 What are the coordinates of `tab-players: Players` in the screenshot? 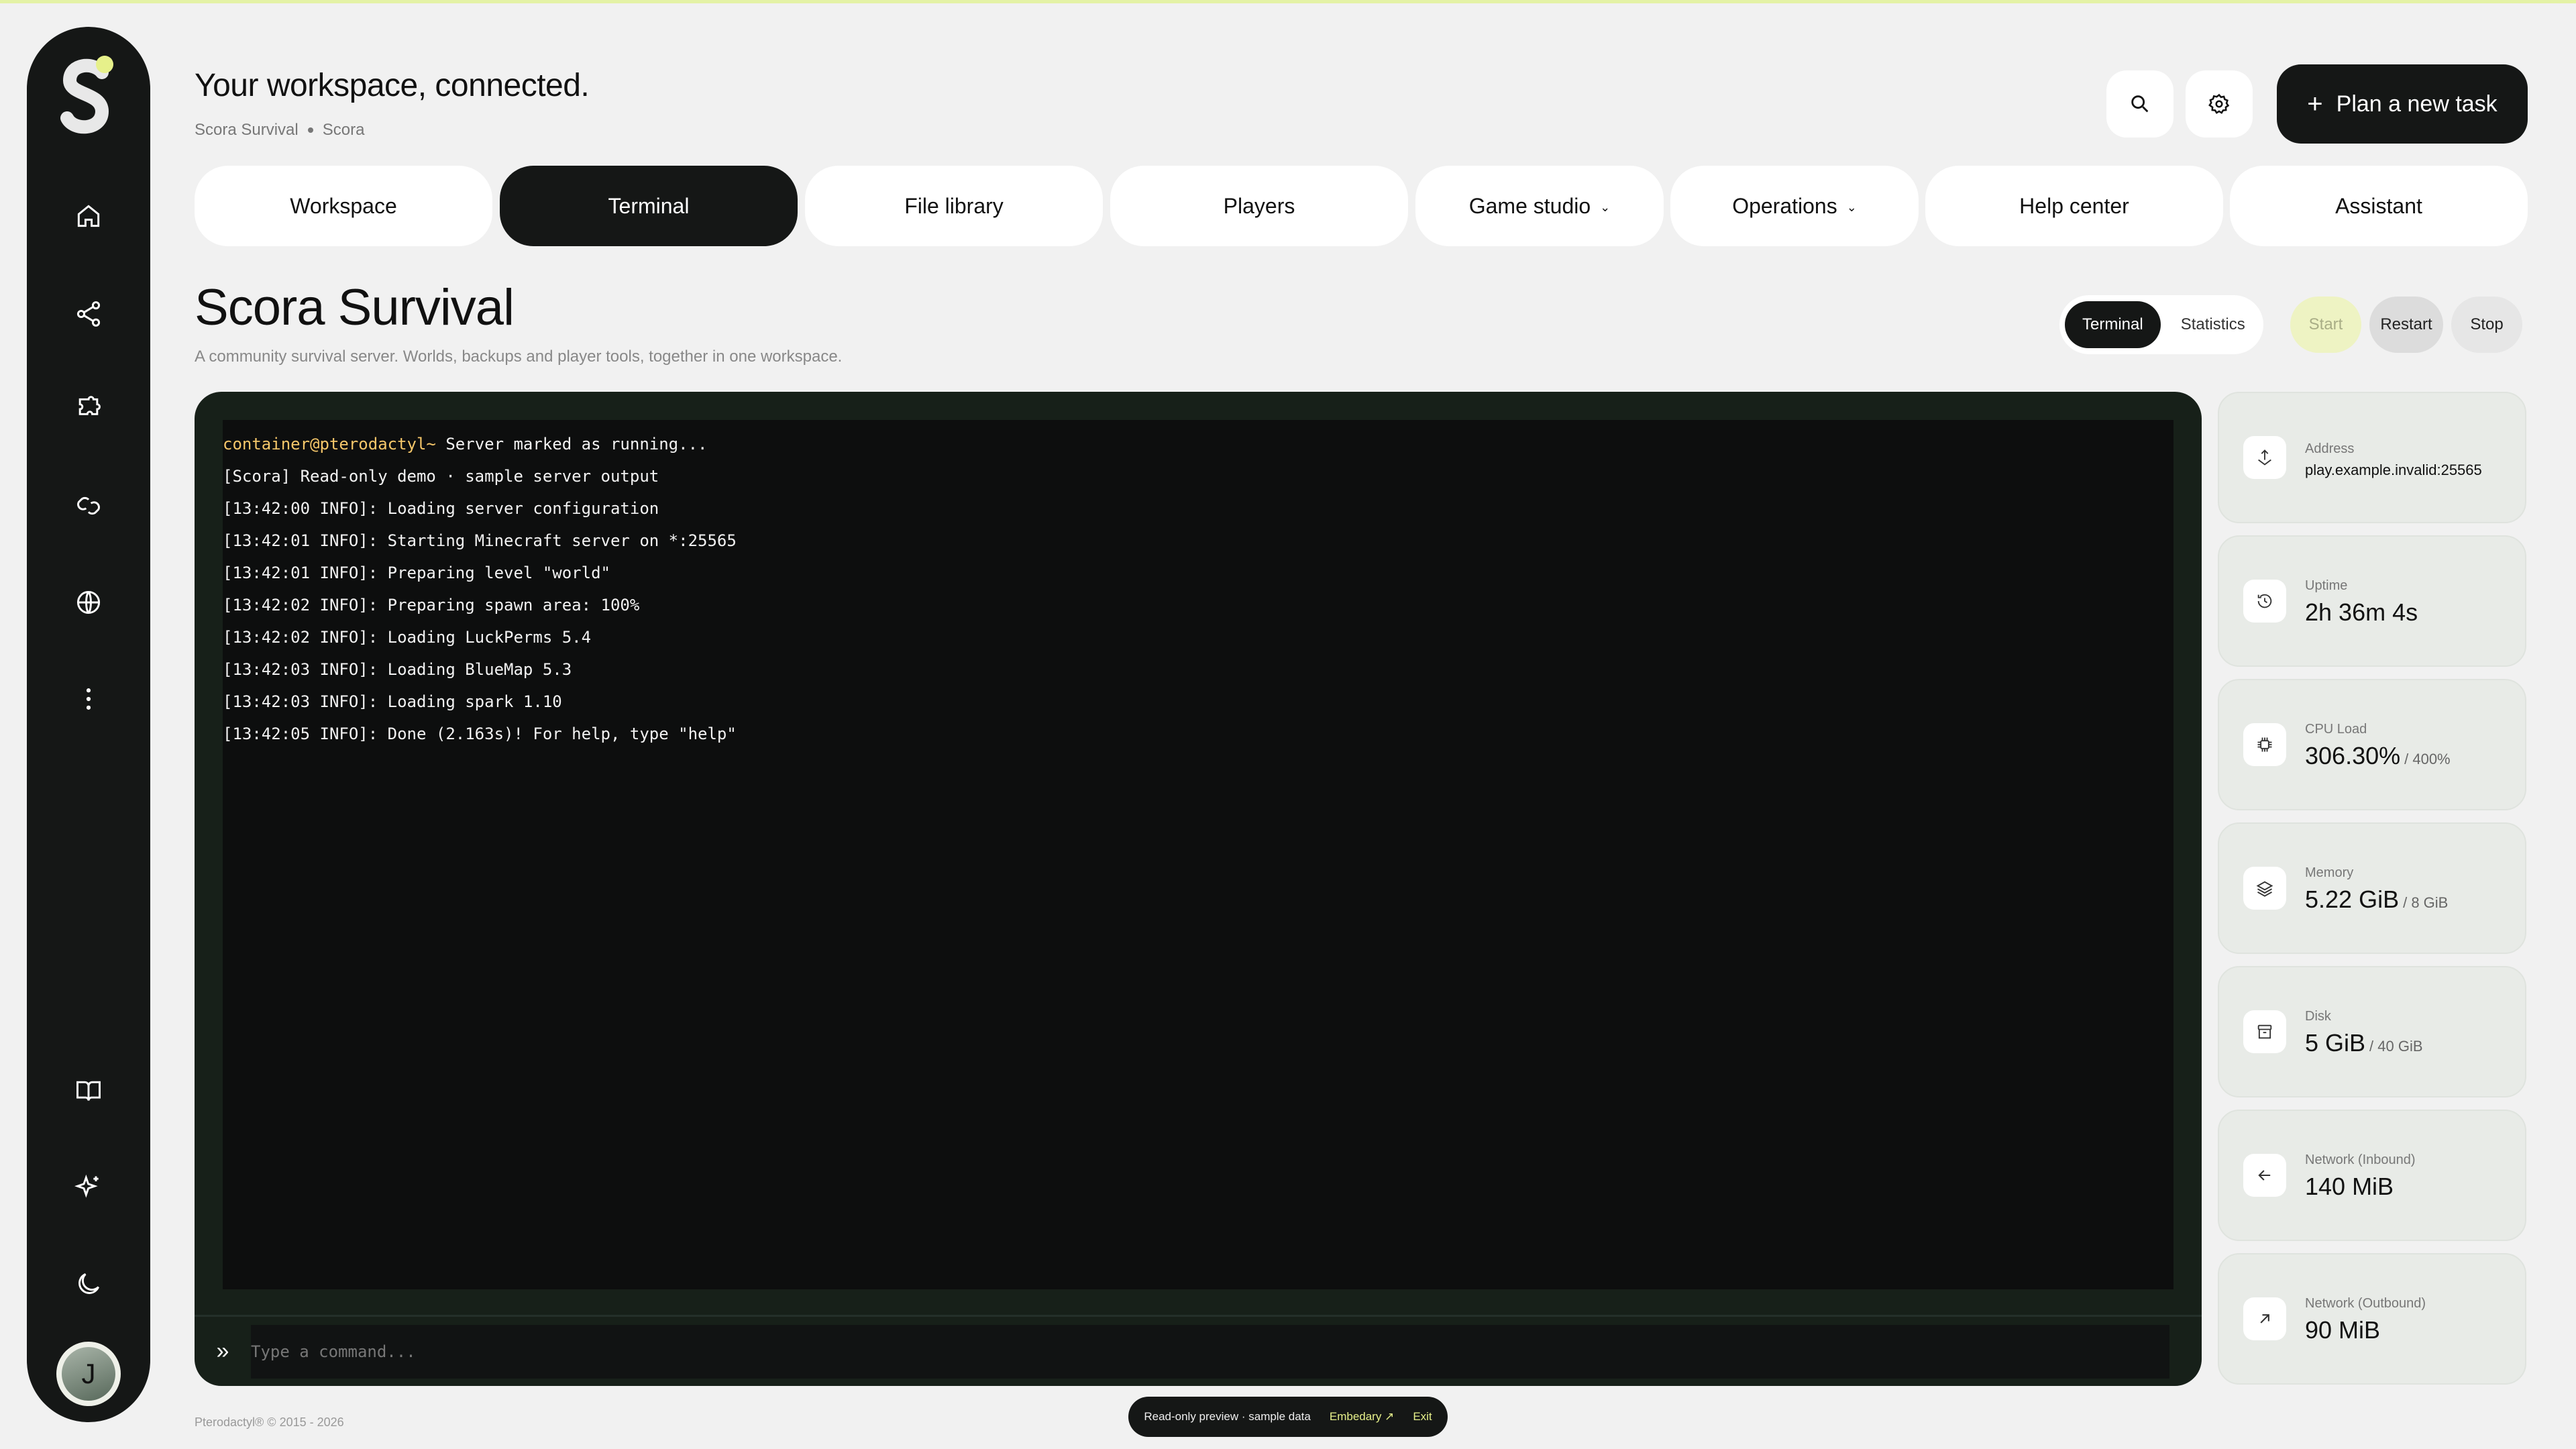 It's located at (1259, 206).